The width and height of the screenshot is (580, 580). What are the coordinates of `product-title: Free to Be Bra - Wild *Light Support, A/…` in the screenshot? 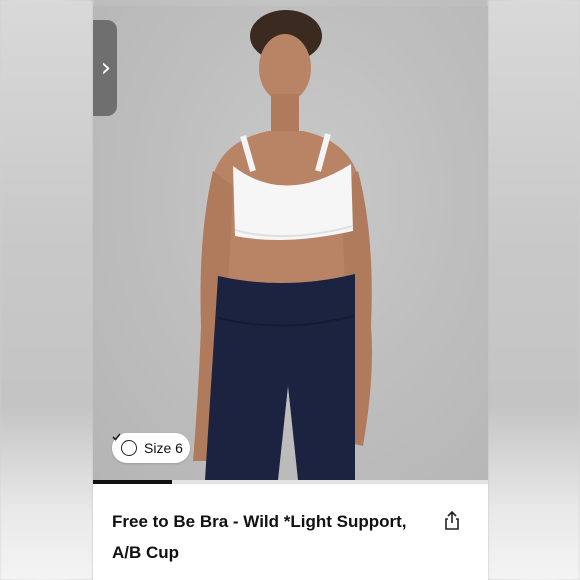 It's located at (259, 537).